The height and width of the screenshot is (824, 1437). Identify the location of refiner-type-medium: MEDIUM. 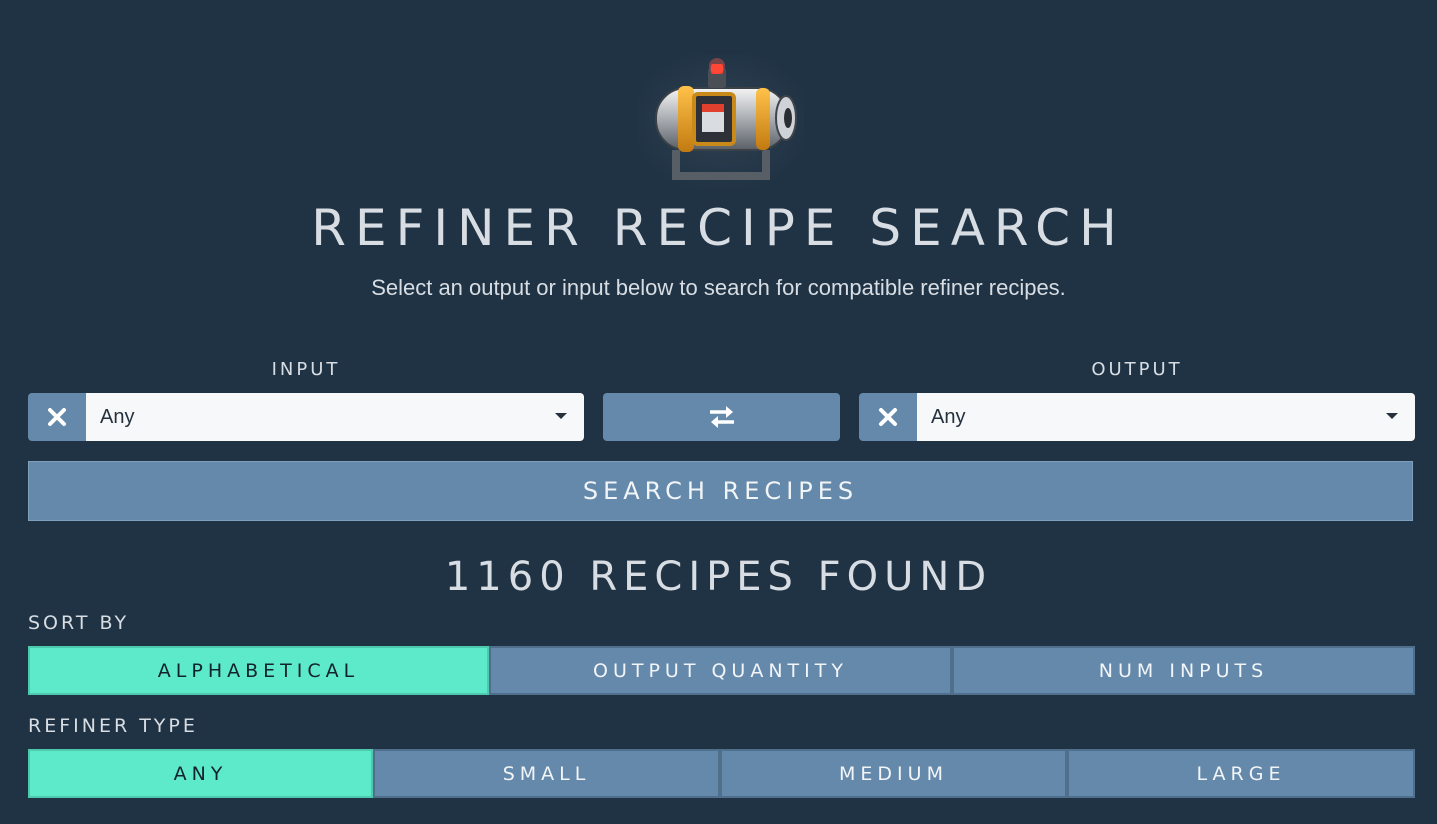
(893, 773).